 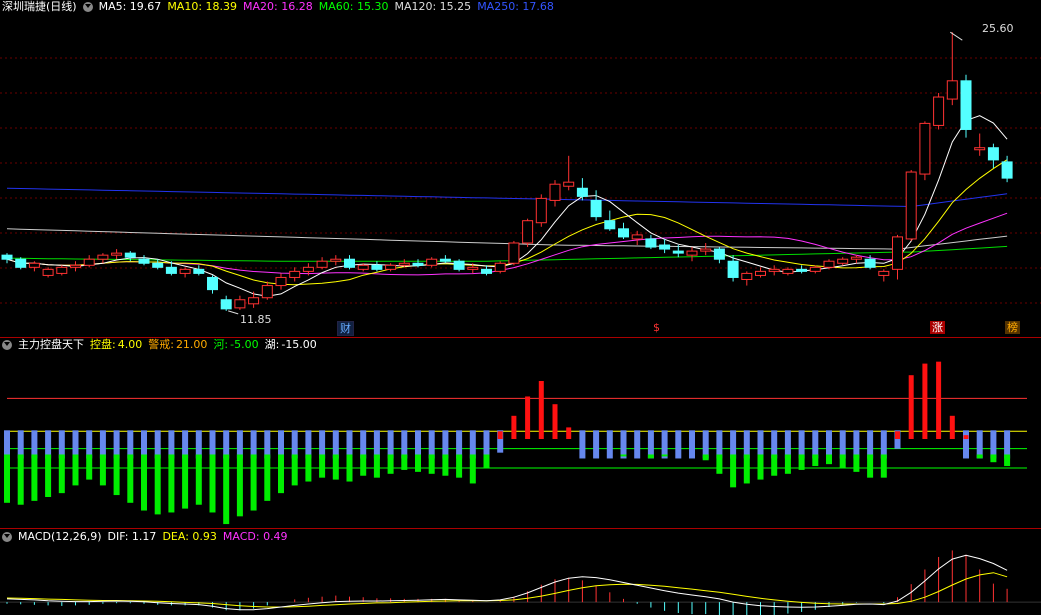 What do you see at coordinates (998, 28) in the screenshot?
I see `high-price-label: 25.60` at bounding box center [998, 28].